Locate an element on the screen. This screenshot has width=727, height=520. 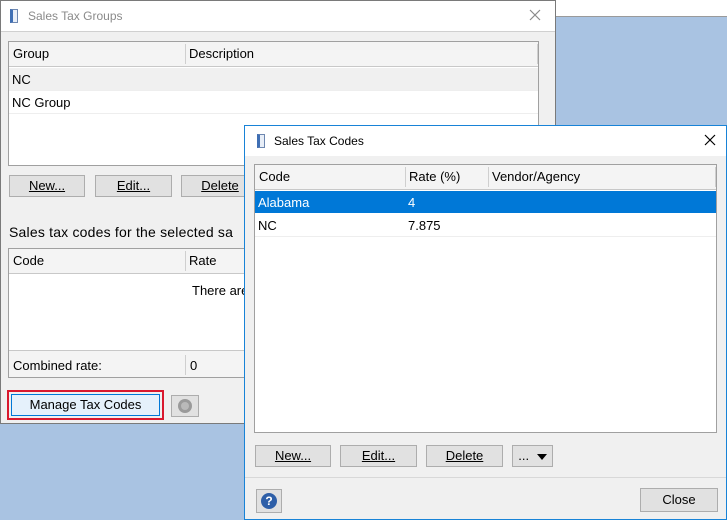
tax-codes-header: Code Rate (%) Vendor/Agency is located at coordinates (485, 177).